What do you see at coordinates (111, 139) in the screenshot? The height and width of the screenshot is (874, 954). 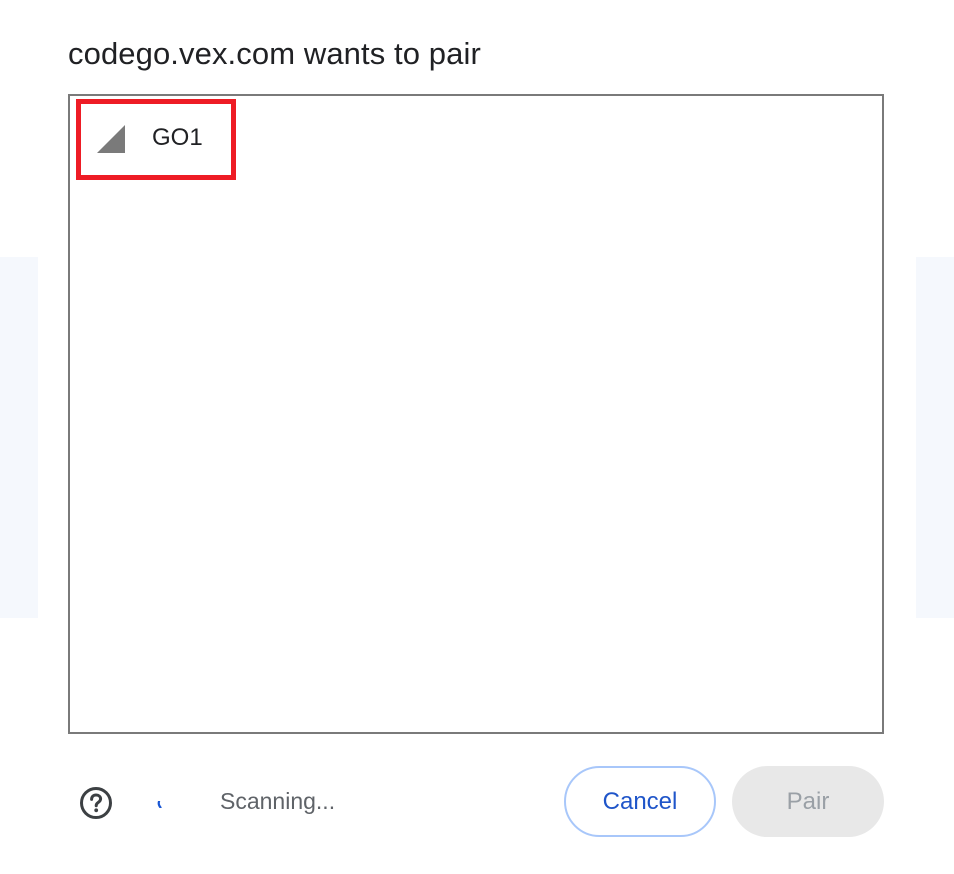 I see `signal-strength-icon` at bounding box center [111, 139].